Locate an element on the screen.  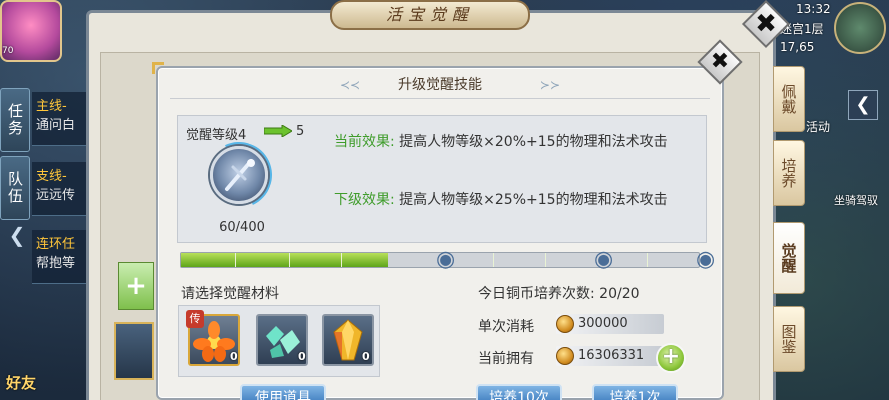
quest-item-side: 支线- 远远传 is located at coordinates (62, 189).